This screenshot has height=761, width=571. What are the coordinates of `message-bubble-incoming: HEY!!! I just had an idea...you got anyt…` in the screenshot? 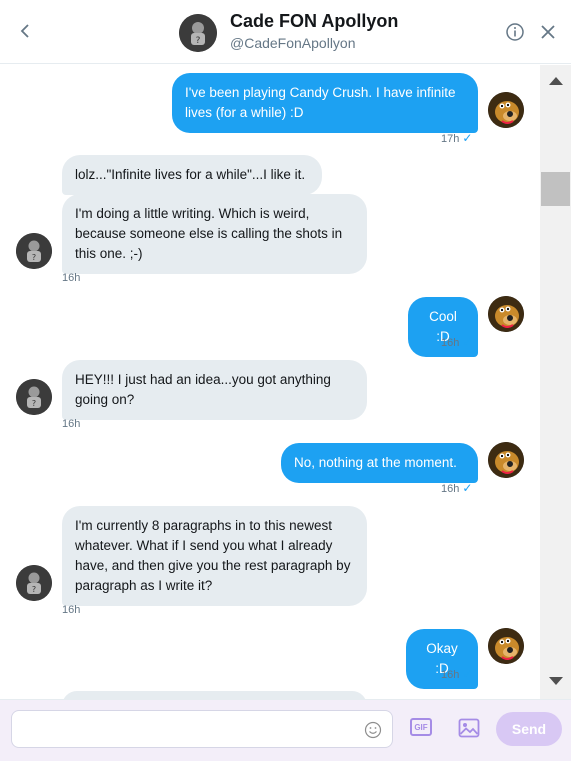 It's located at (214, 390).